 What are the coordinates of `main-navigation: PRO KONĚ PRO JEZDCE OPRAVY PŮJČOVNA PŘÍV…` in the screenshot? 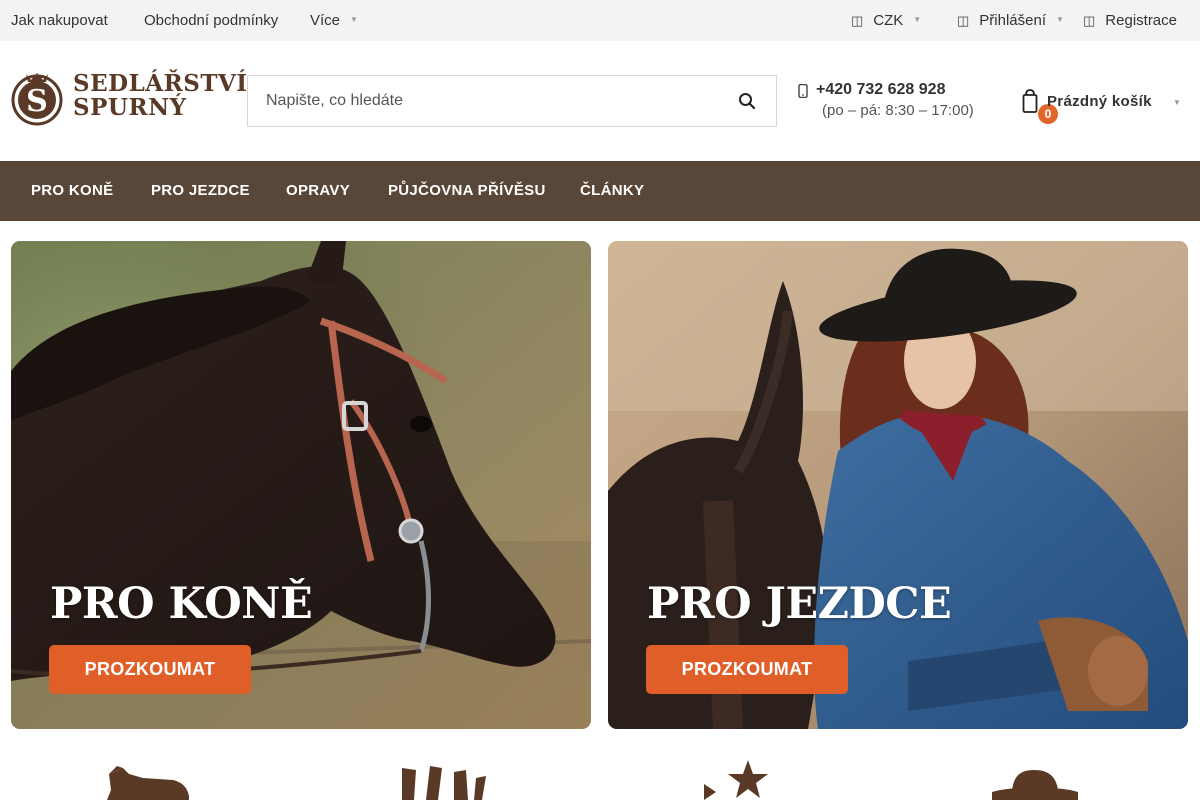 It's located at (600, 191).